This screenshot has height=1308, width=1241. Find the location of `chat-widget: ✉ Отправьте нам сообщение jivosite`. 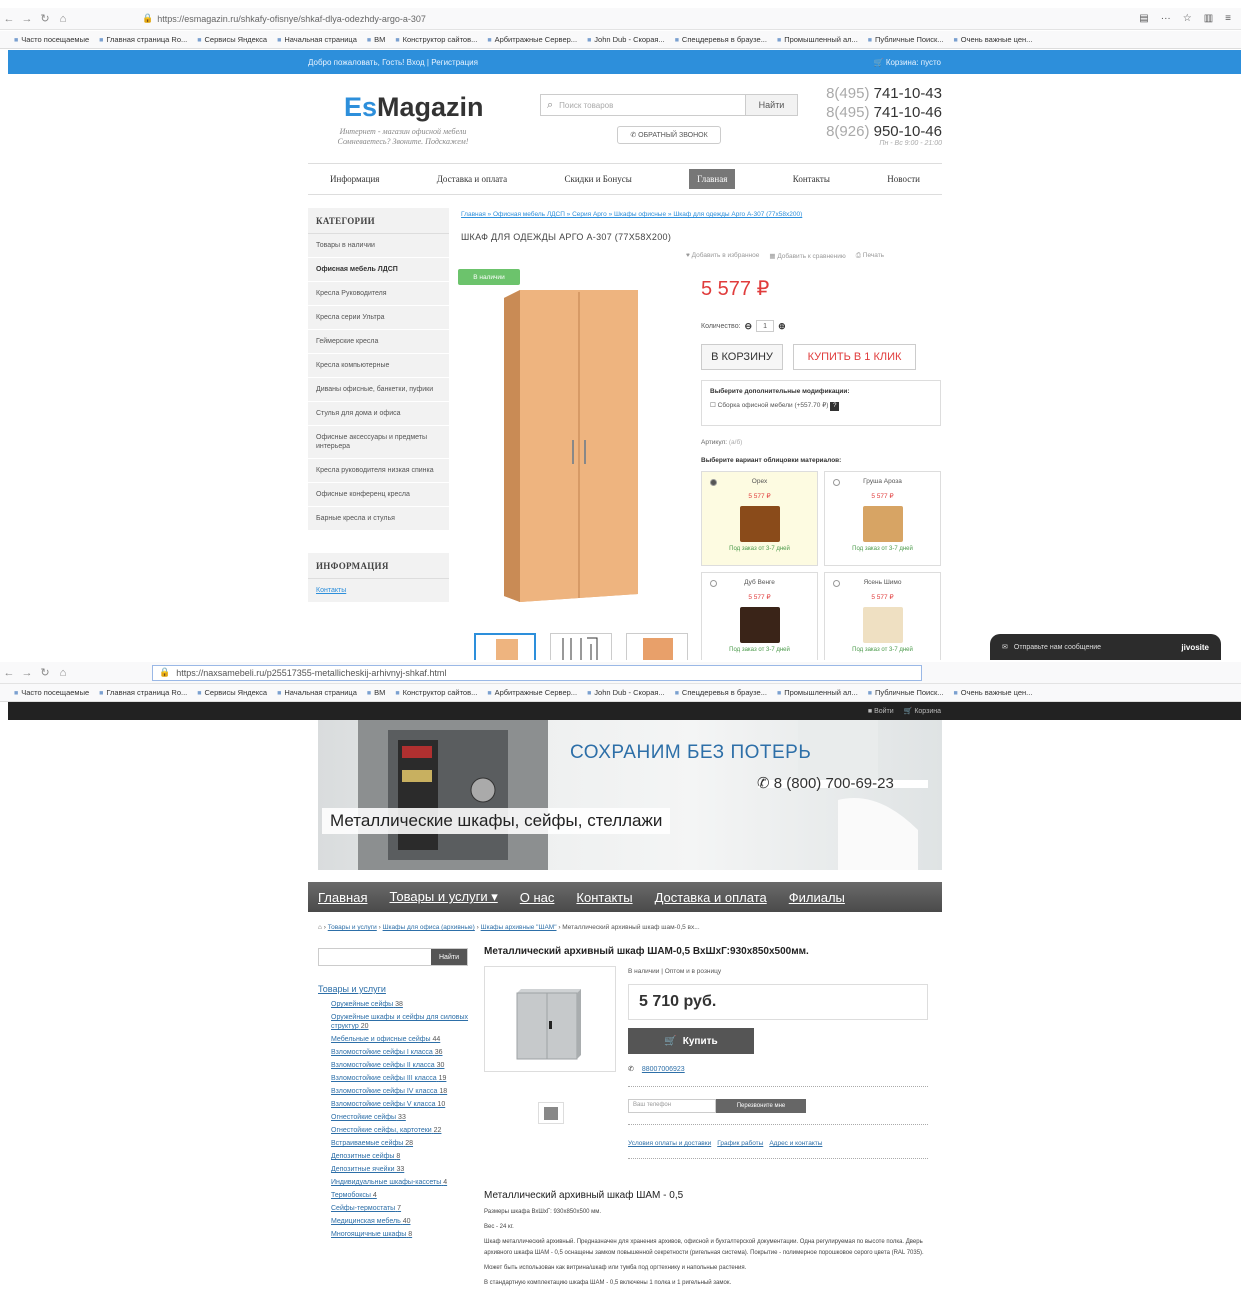

chat-widget: ✉ Отправьте нам сообщение jivosite is located at coordinates (1105, 647).